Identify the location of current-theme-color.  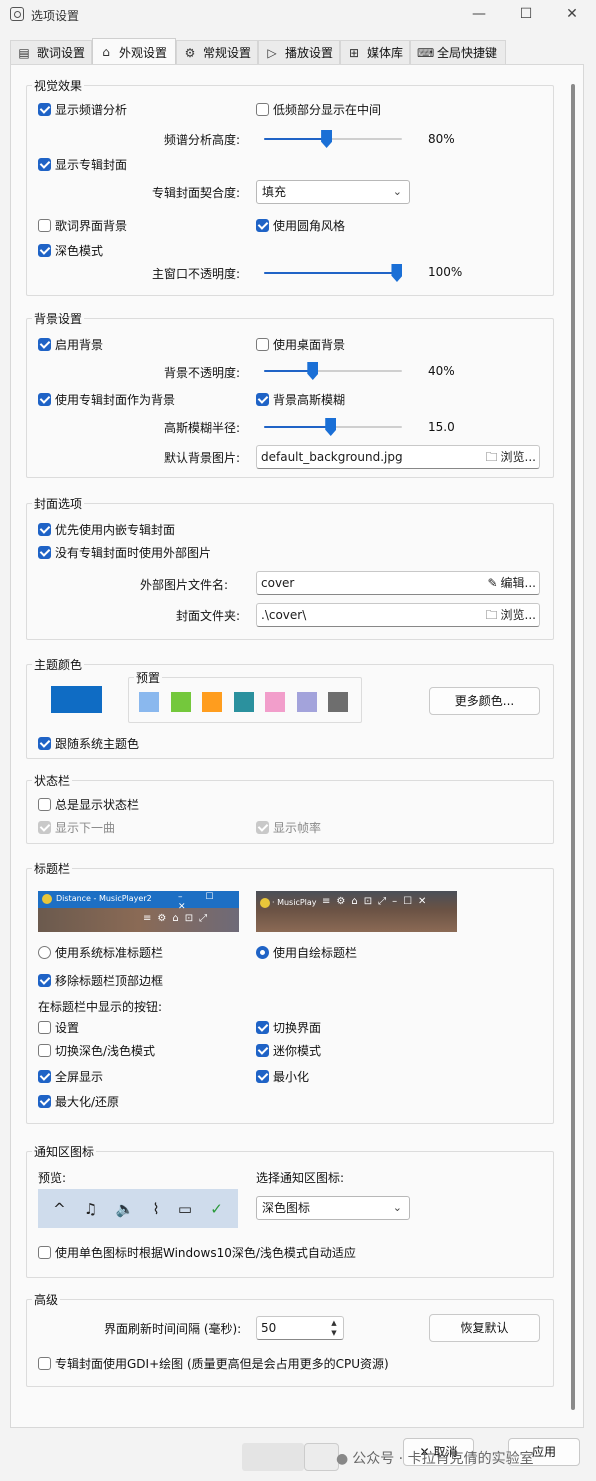
(76, 699).